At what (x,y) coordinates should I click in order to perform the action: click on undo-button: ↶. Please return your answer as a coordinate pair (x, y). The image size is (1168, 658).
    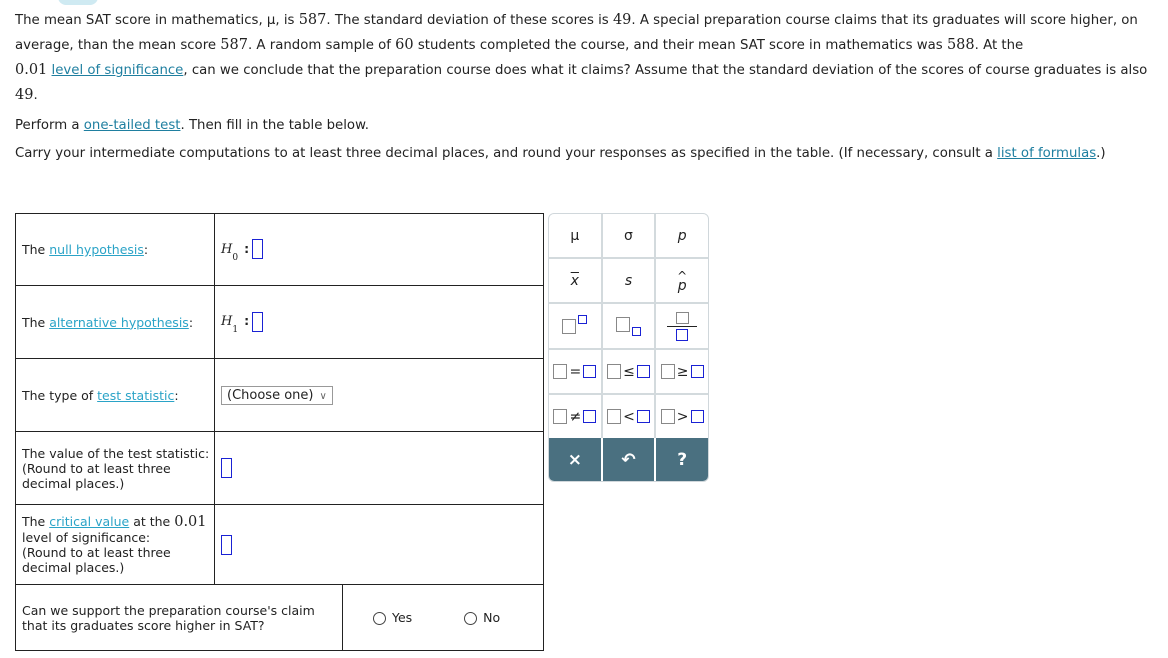
    Looking at the image, I should click on (628, 459).